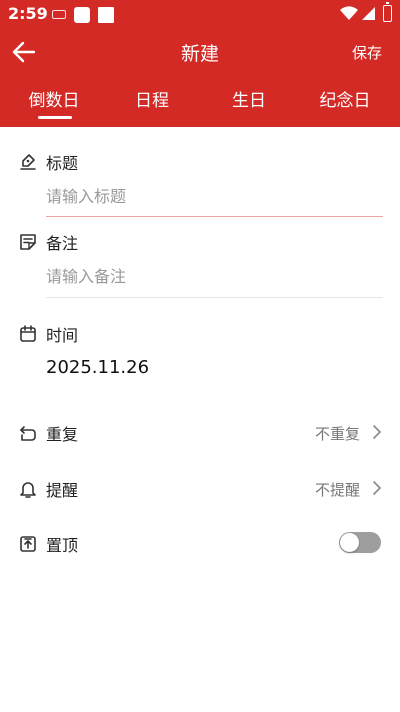  I want to click on remind-row: 提醒, so click(48, 489).